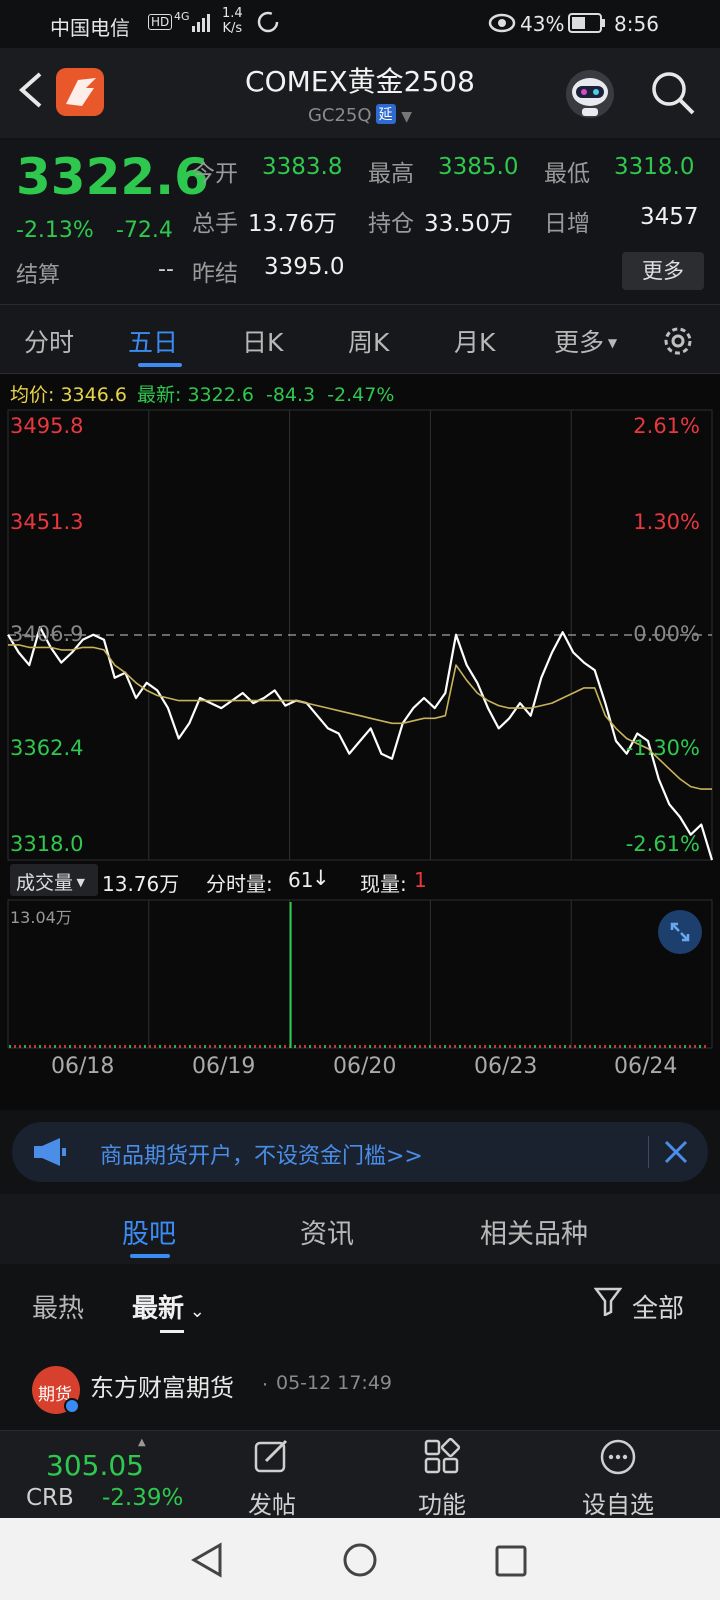  Describe the element at coordinates (654, 167) in the screenshot. I see `low-value: 3318.0` at that location.